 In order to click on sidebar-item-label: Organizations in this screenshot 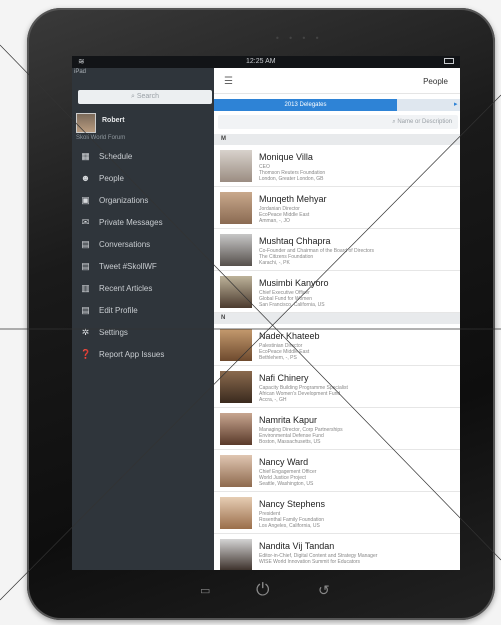, I will do `click(124, 200)`.